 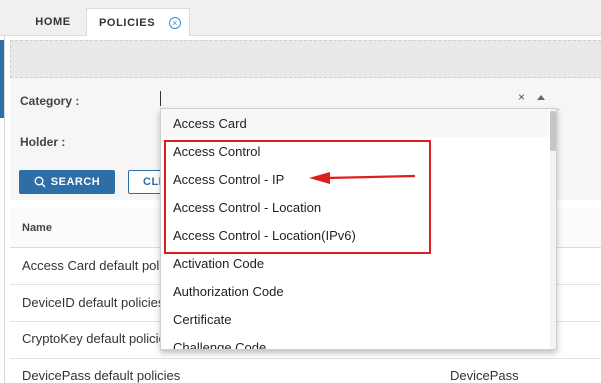 I want to click on close-icon: ×, so click(x=175, y=23).